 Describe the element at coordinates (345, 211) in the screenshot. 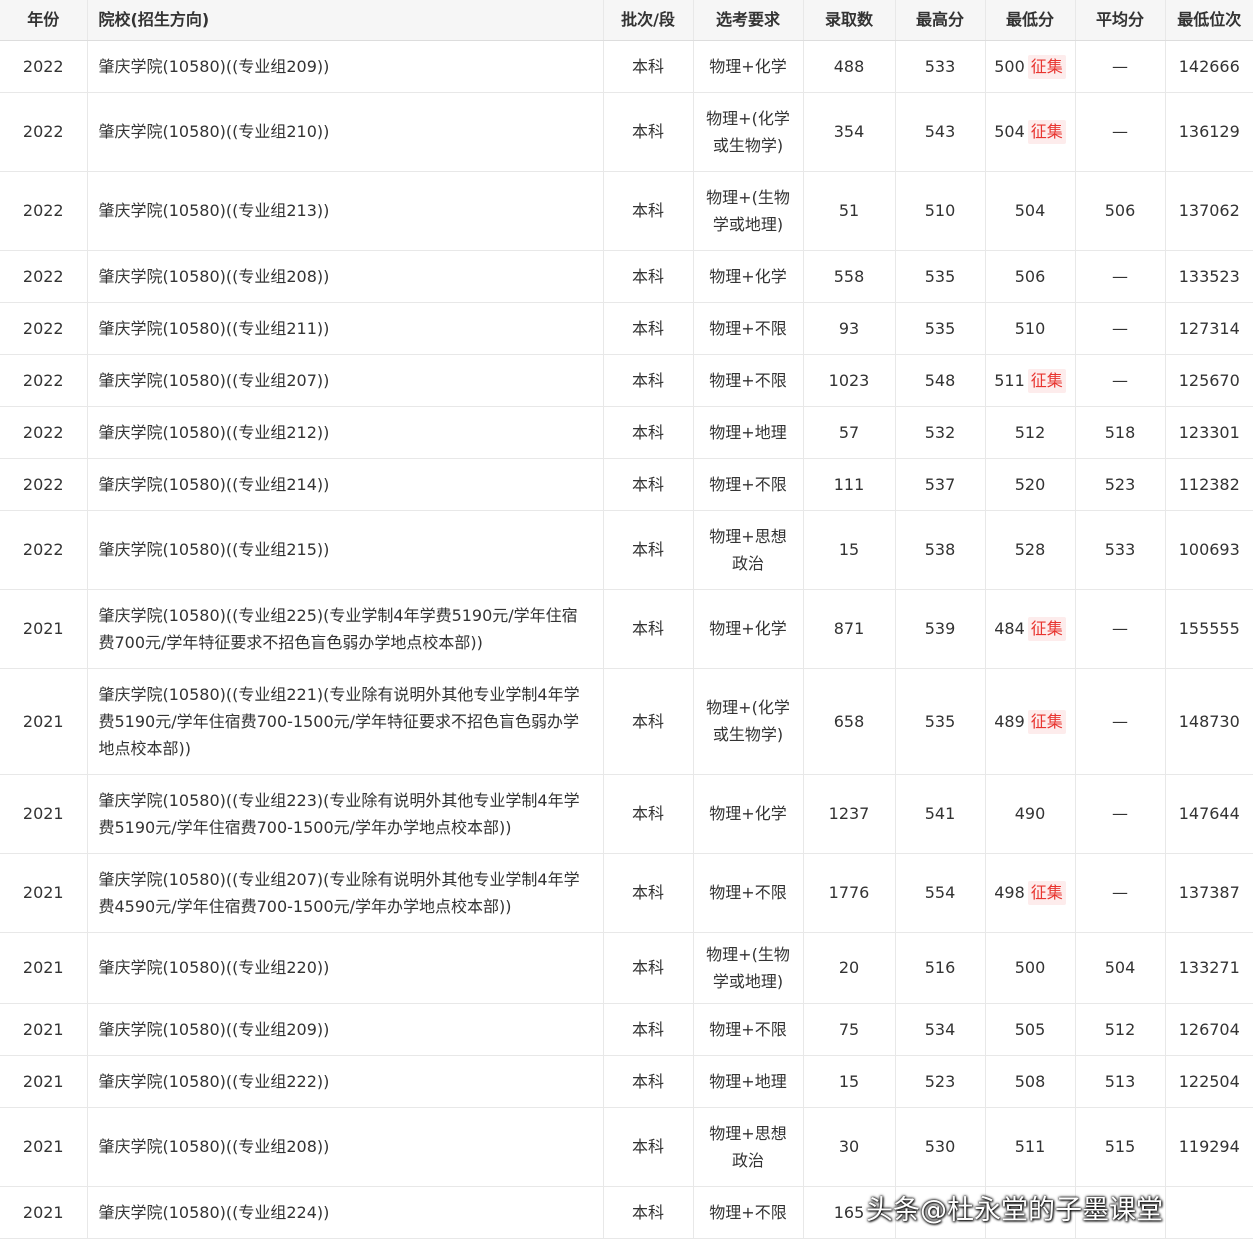

I see `cell-school: 肇庆学院(10580)((专业组213))` at that location.